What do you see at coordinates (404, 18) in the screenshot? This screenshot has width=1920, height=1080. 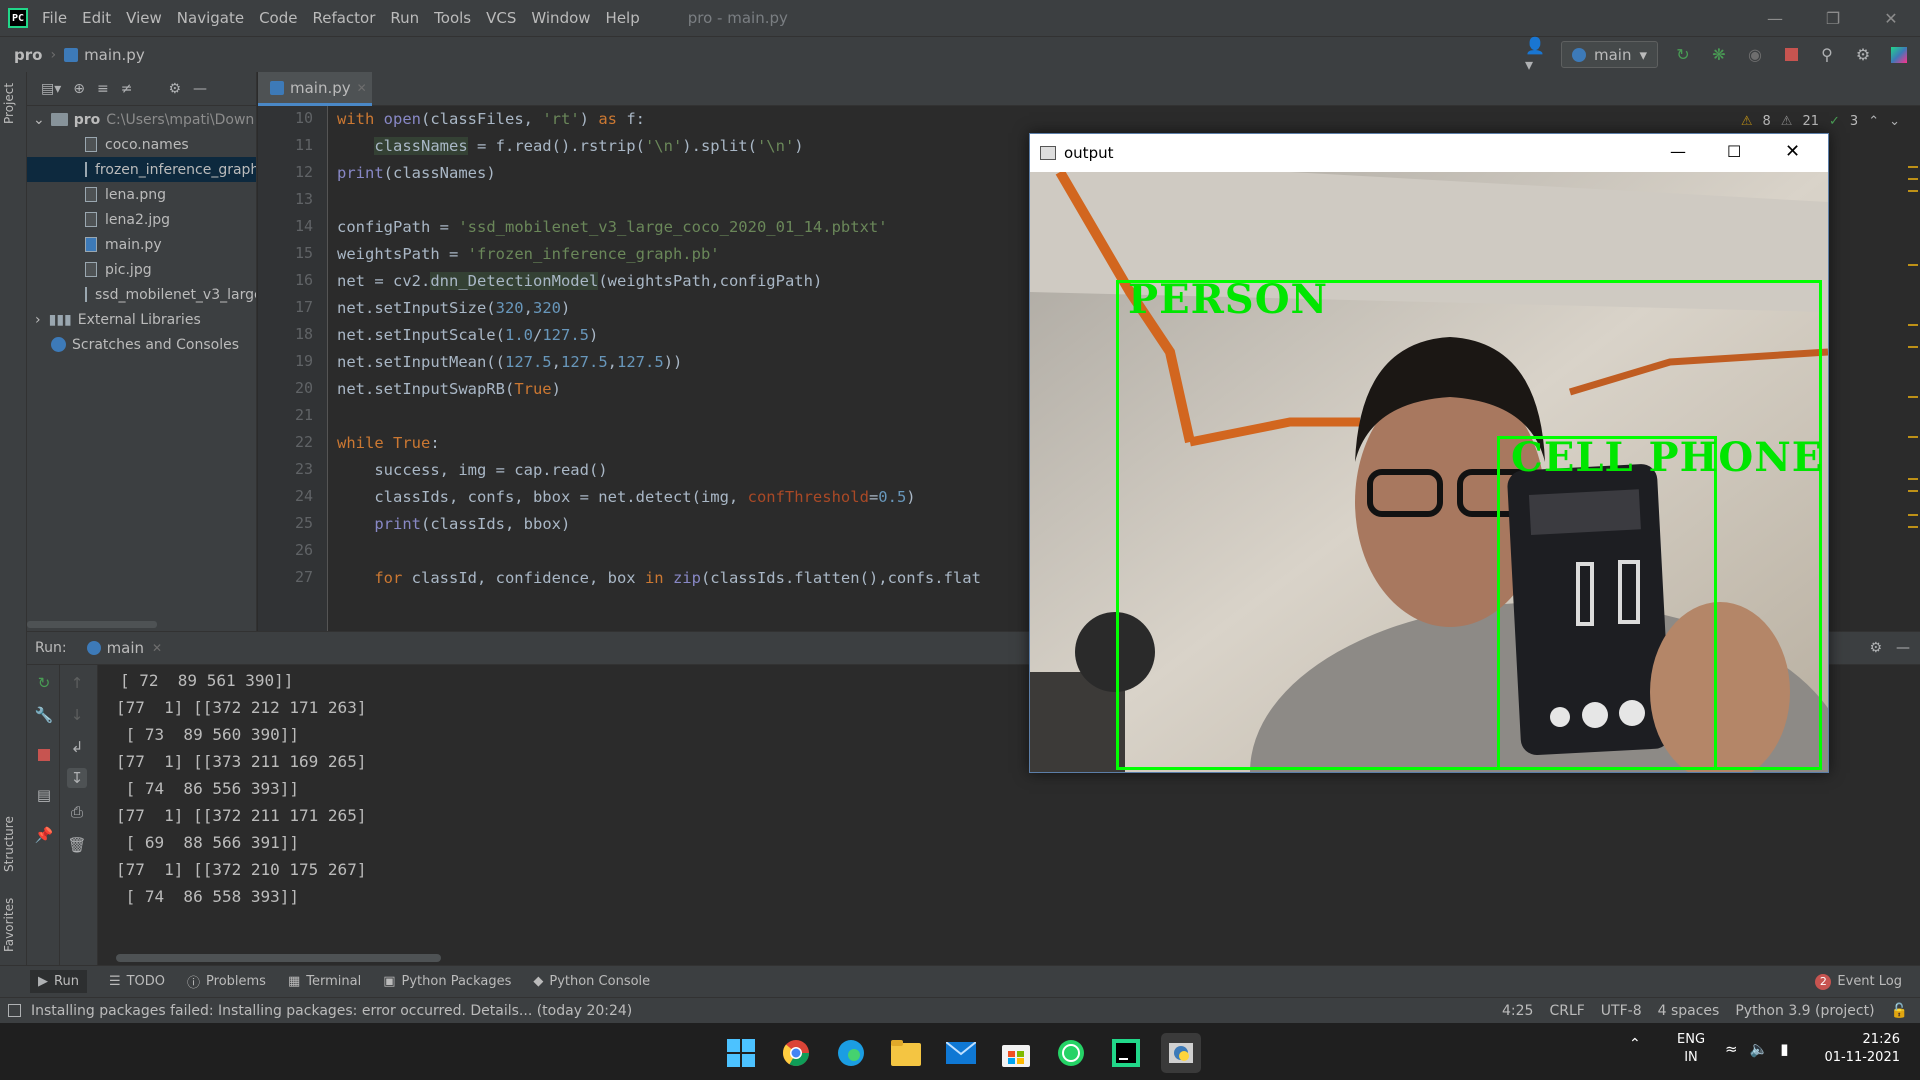 I see `menu-run: Run` at bounding box center [404, 18].